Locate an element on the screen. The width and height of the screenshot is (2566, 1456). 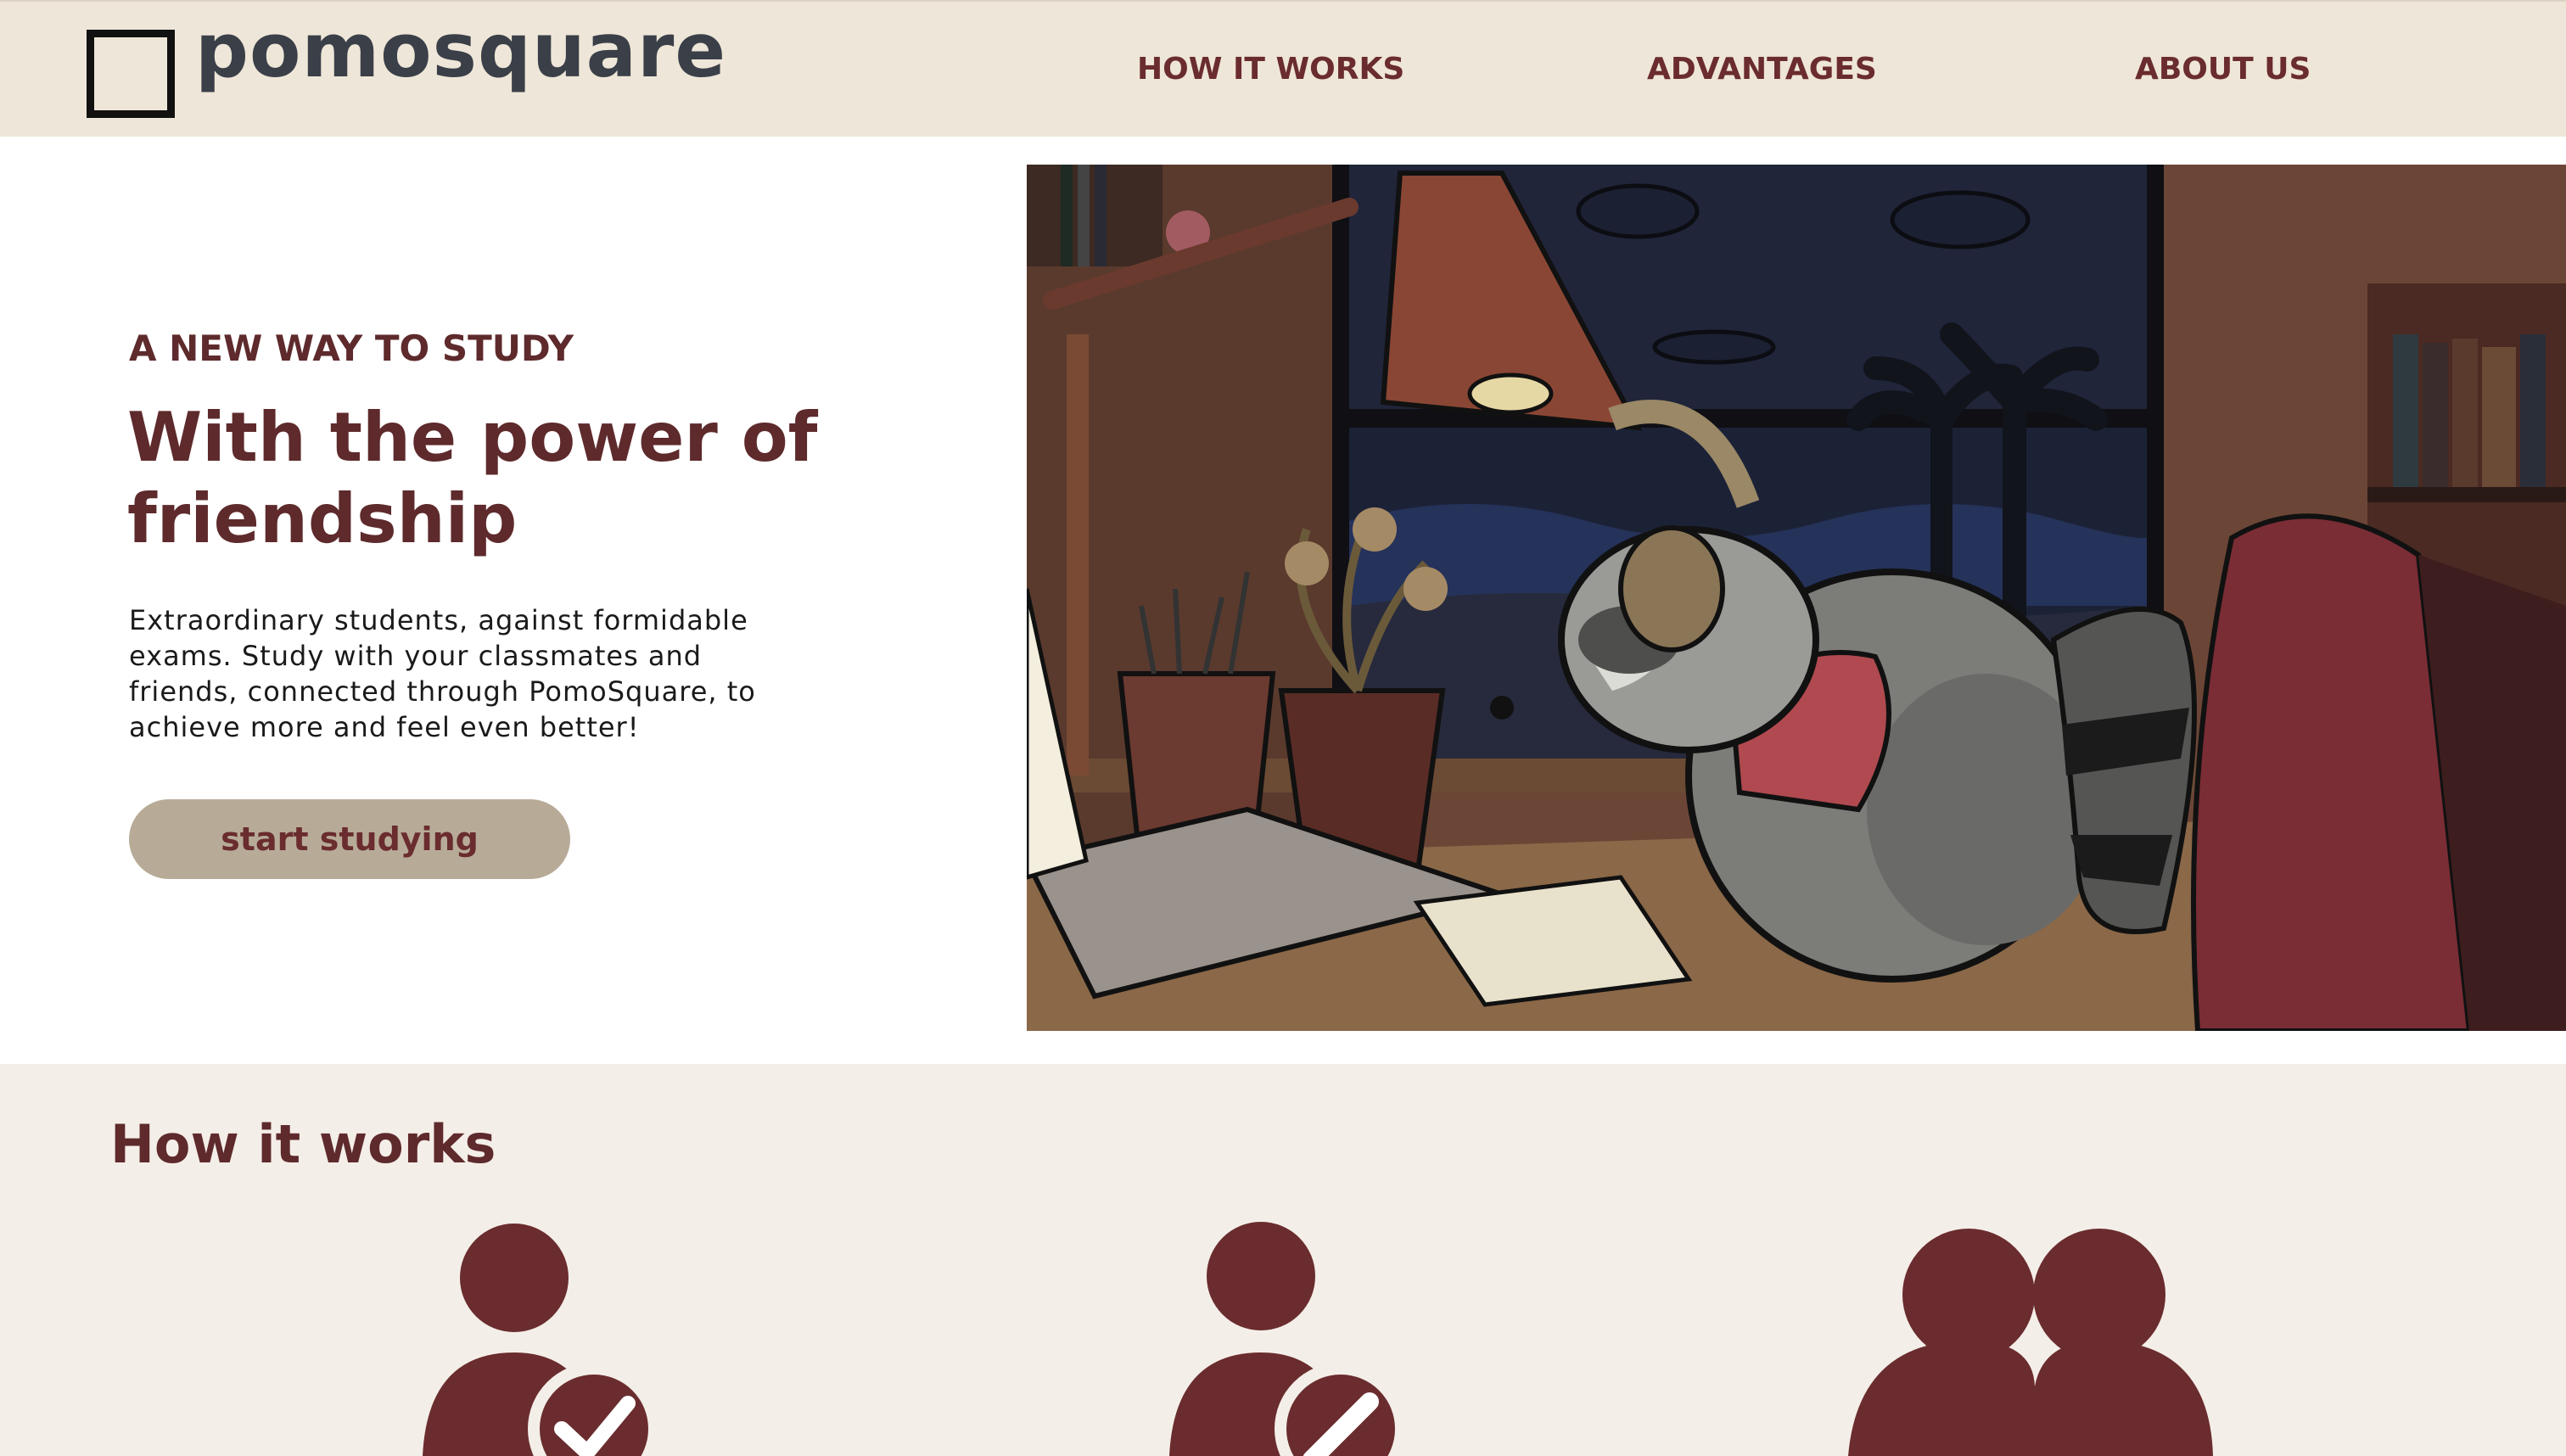
user-edit-icon is located at coordinates (1288, 1339).